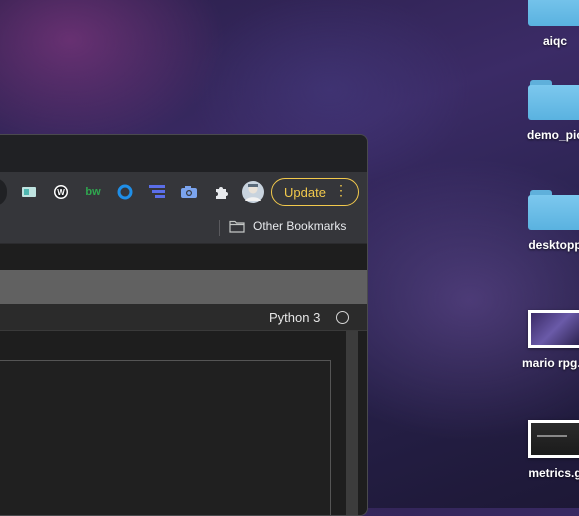 This screenshot has height=516, width=579. What do you see at coordinates (553, 245) in the screenshot?
I see `desktop-item-label: desktopp` at bounding box center [553, 245].